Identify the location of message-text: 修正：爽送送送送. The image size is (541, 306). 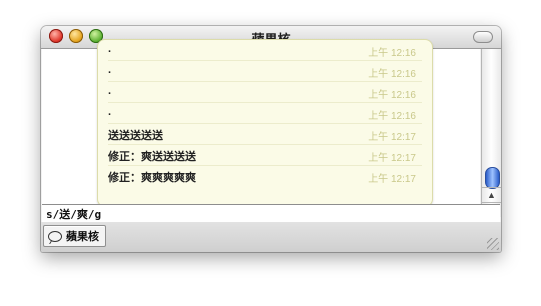
(152, 157).